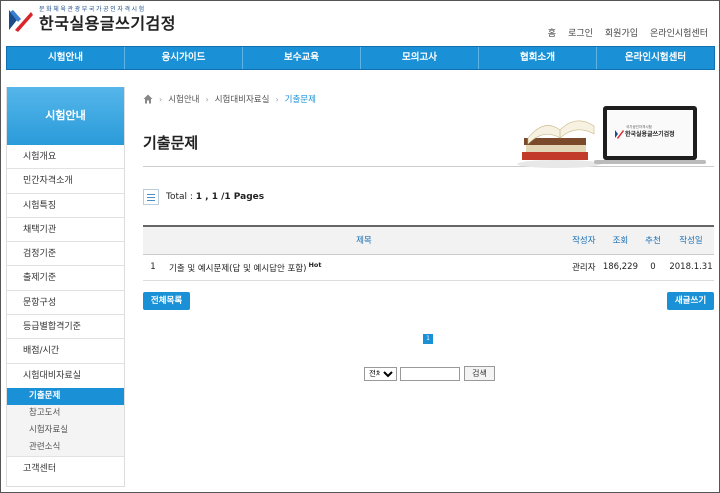 Image resolution: width=720 pixels, height=493 pixels. What do you see at coordinates (65, 157) in the screenshot?
I see `sidebar-item-overview: 시험개요` at bounding box center [65, 157].